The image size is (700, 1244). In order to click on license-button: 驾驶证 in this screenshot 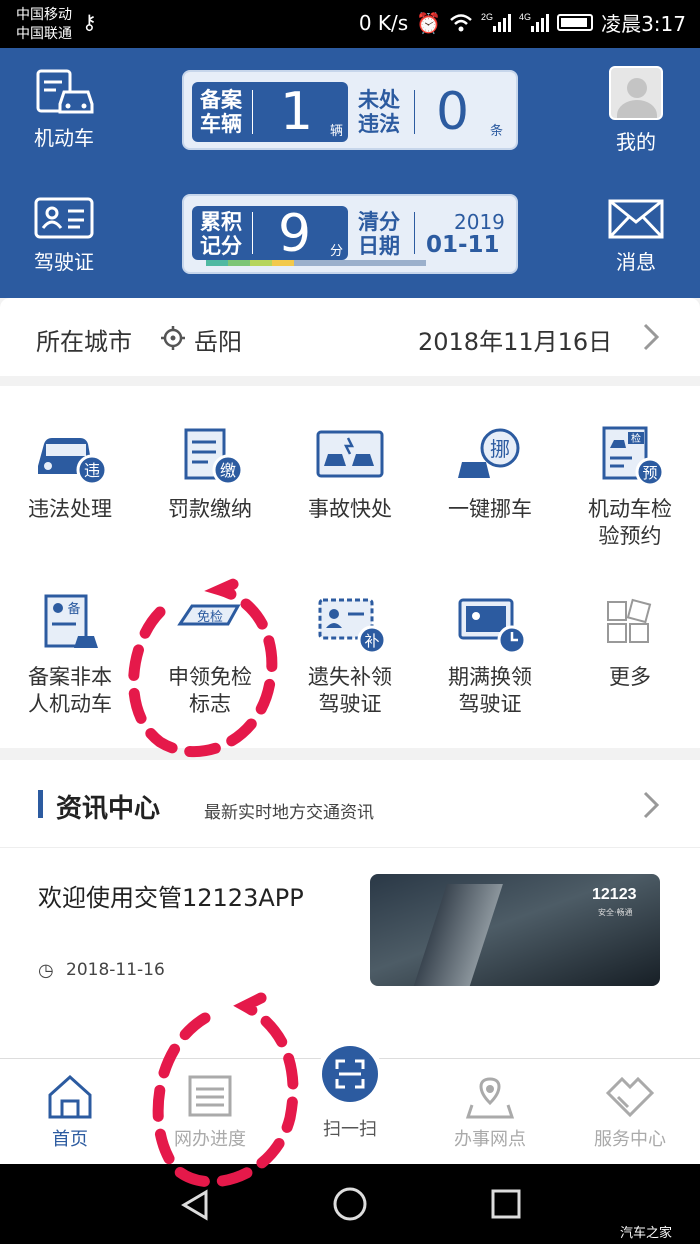, I will do `click(64, 235)`.